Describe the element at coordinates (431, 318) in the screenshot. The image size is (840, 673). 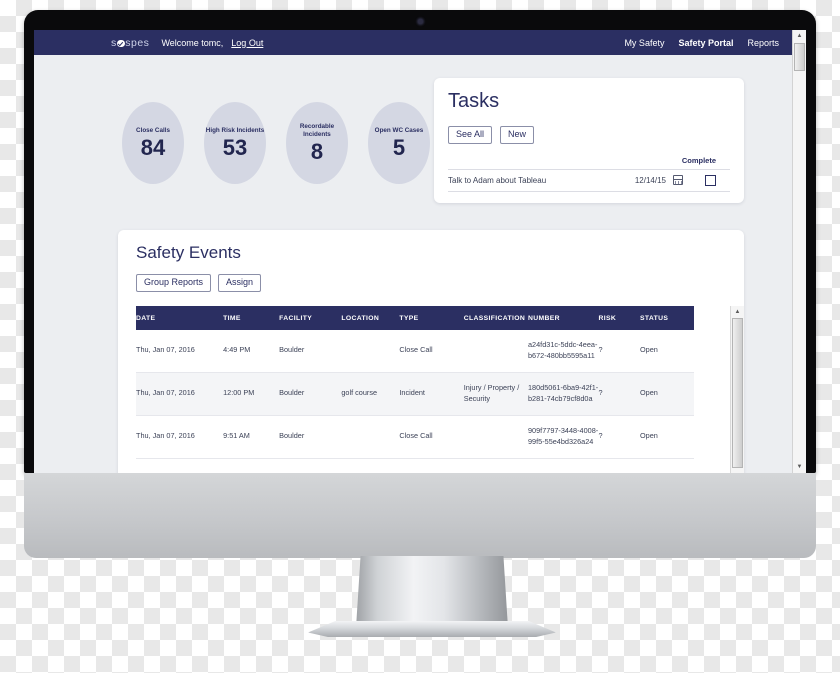
I see `column-header-type: TYPE` at that location.